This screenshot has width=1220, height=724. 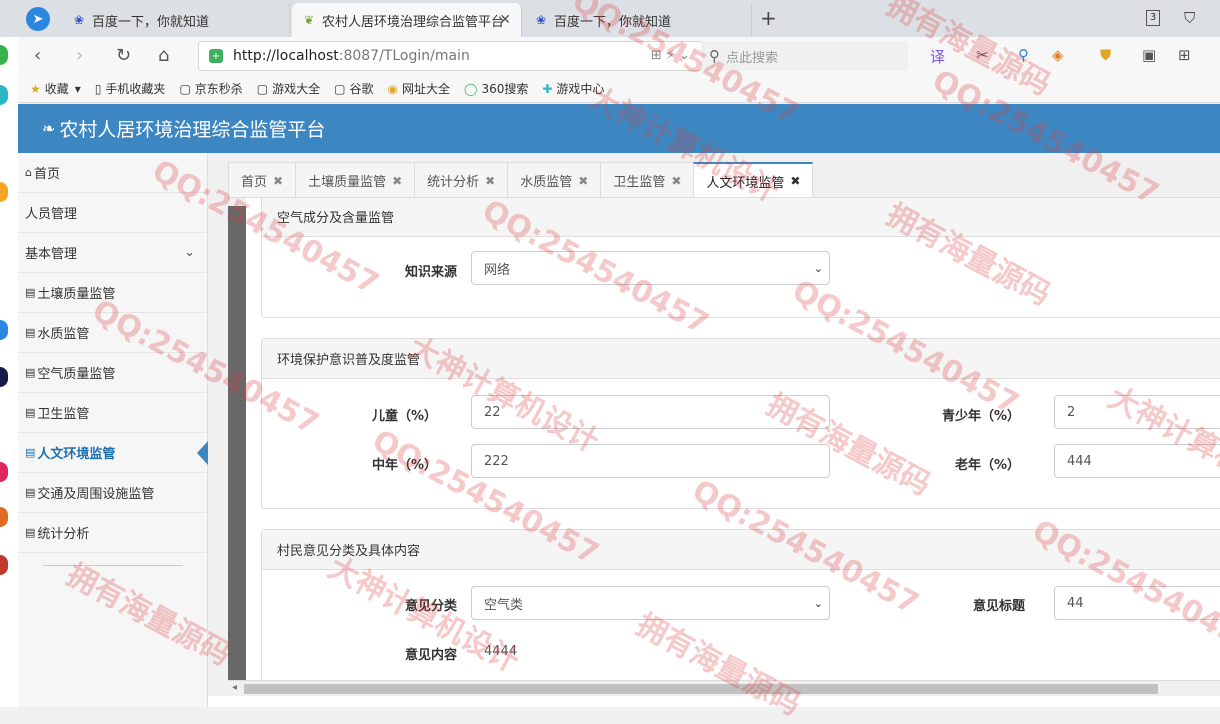 I want to click on opinion-content-textarea: 4444, so click(x=650, y=657).